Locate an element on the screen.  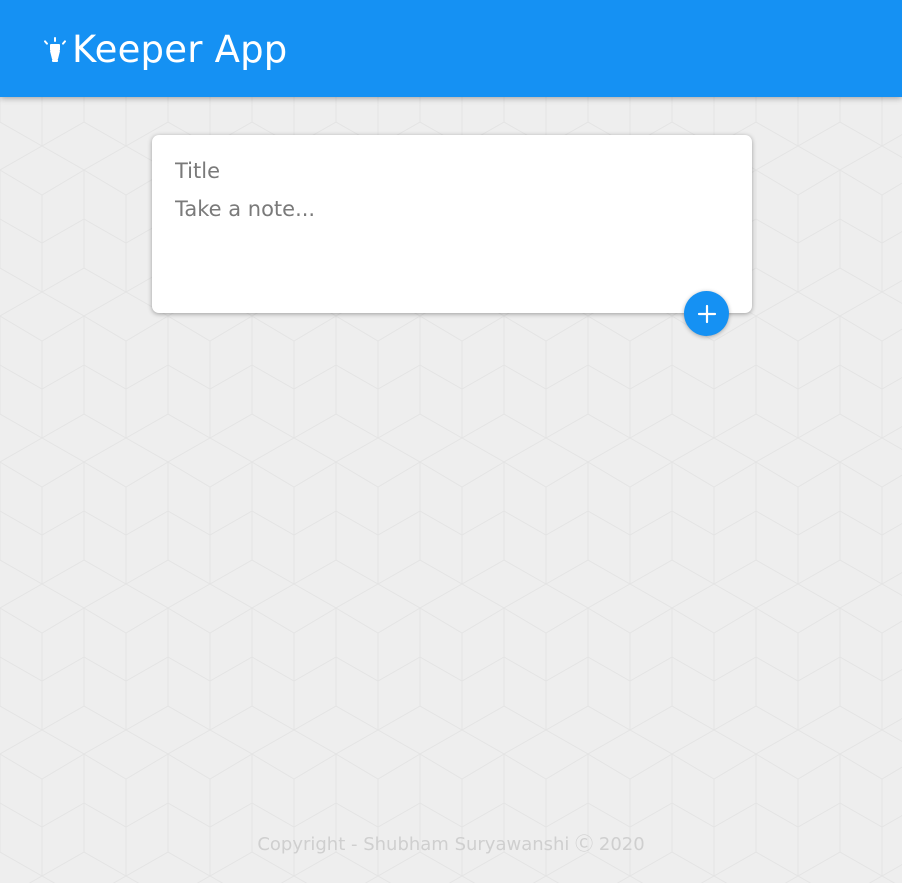
copyright-footer: Copyright - Shubham Suryawanshi Ⓒ 2020 is located at coordinates (451, 844).